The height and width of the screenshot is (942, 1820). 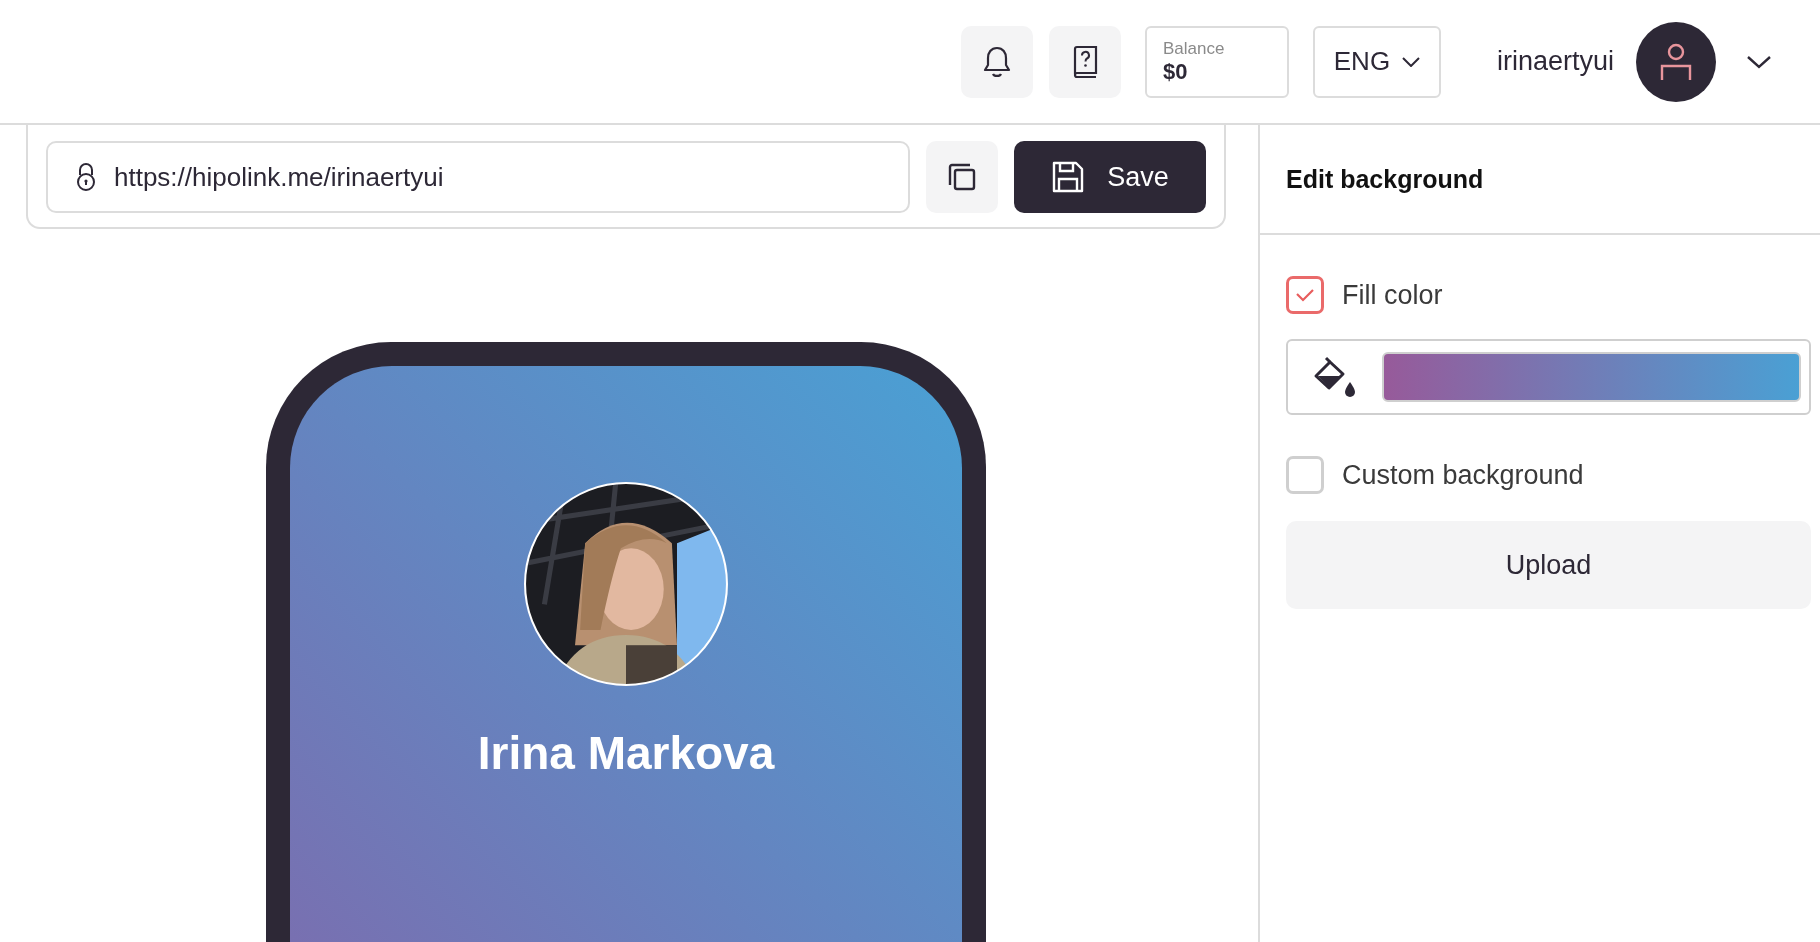 I want to click on url-field: https://hipolink.me/irinaertyui, so click(x=478, y=177).